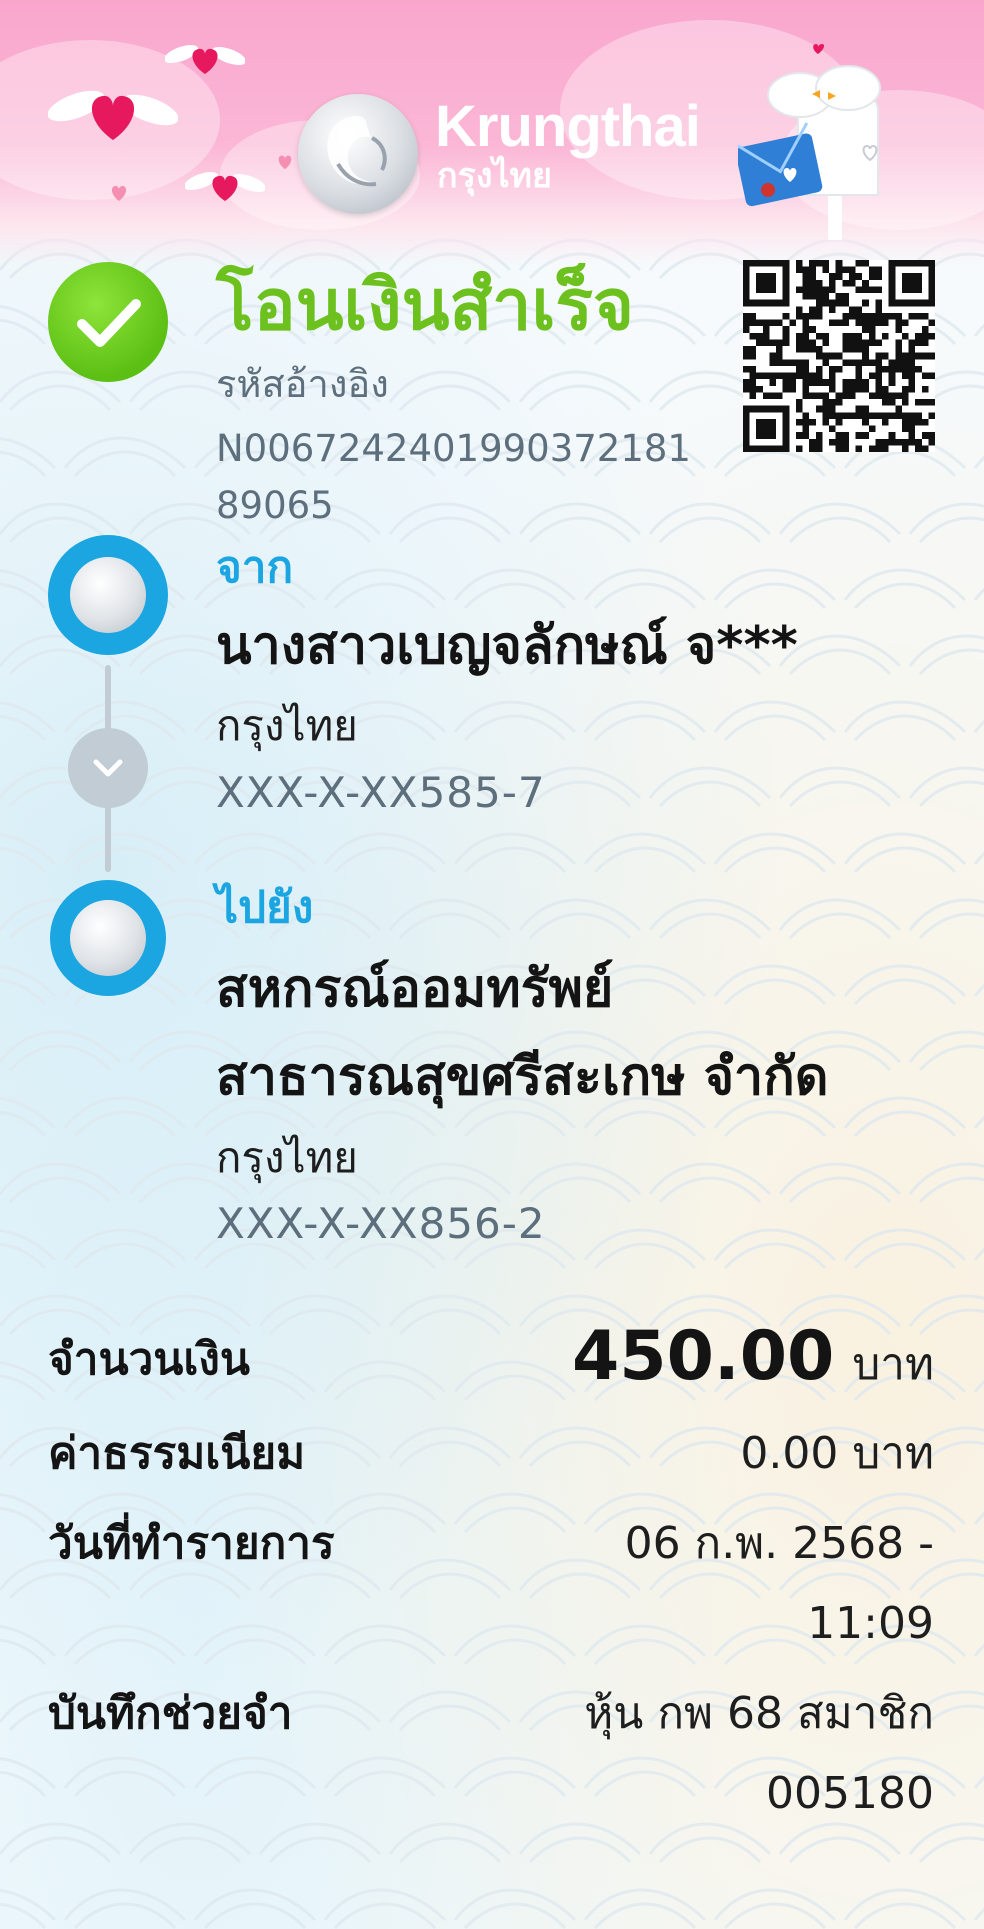 The height and width of the screenshot is (1929, 984). I want to click on receiver-bank-logo, so click(108, 938).